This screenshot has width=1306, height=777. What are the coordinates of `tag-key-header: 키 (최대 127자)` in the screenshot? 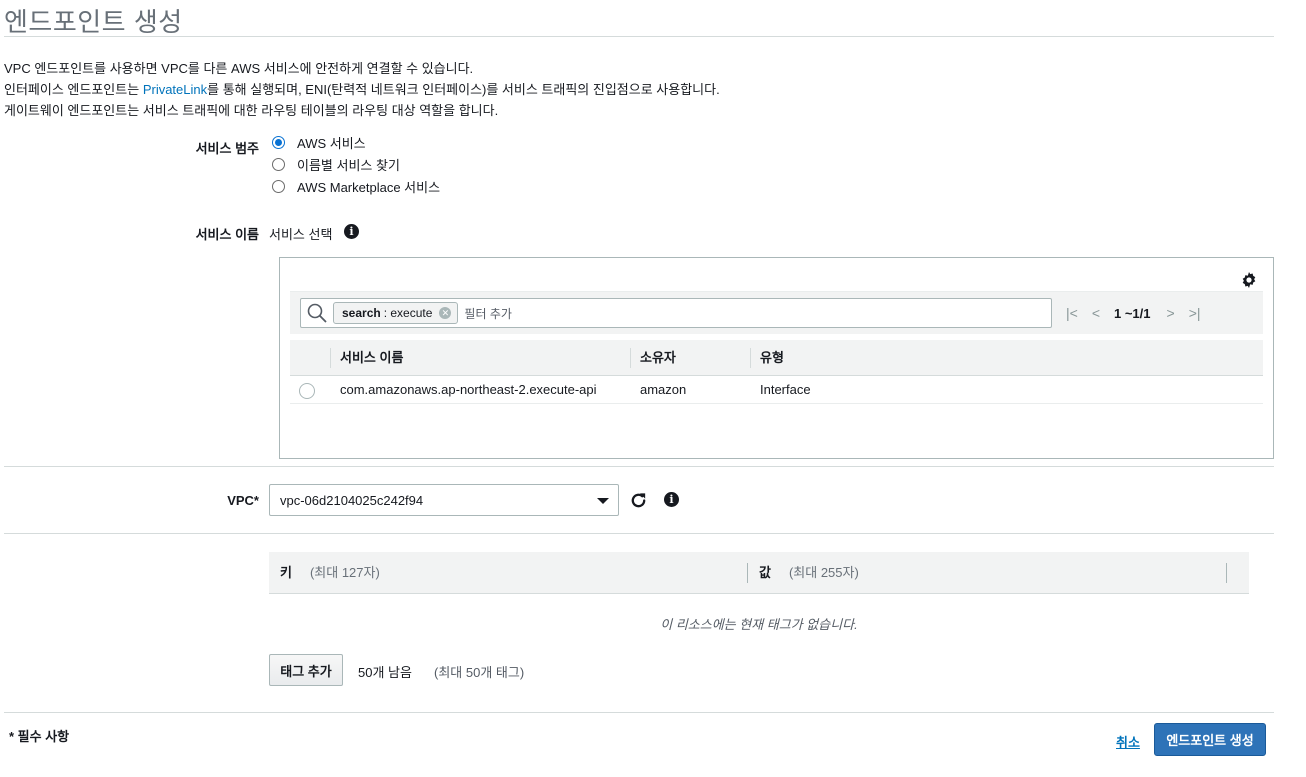 It's located at (330, 573).